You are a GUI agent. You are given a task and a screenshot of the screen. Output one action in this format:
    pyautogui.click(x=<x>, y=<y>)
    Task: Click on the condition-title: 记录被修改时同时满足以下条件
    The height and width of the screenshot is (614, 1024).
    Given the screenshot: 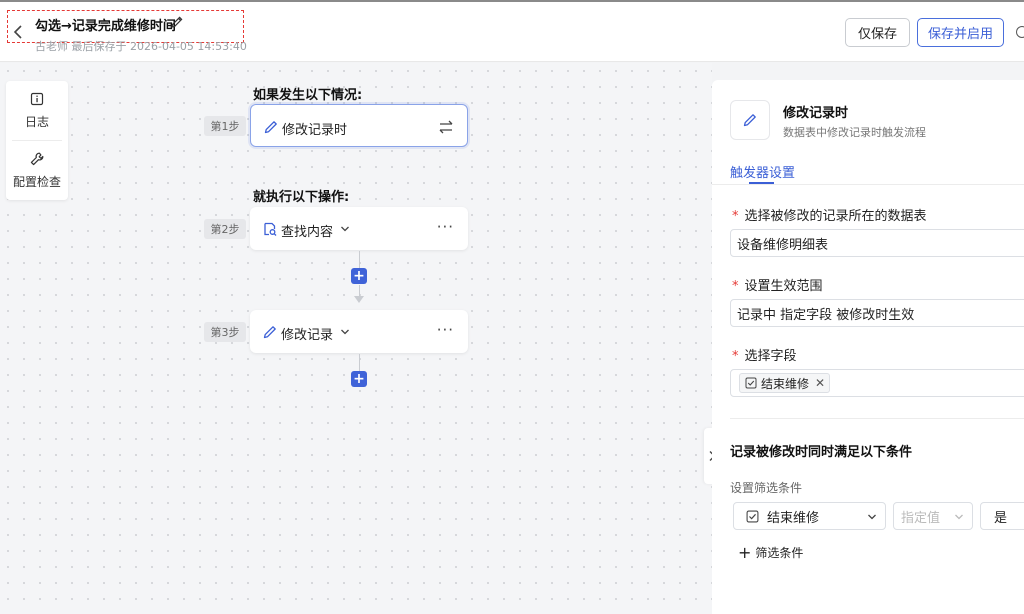 What is the action you would take?
    pyautogui.click(x=821, y=452)
    